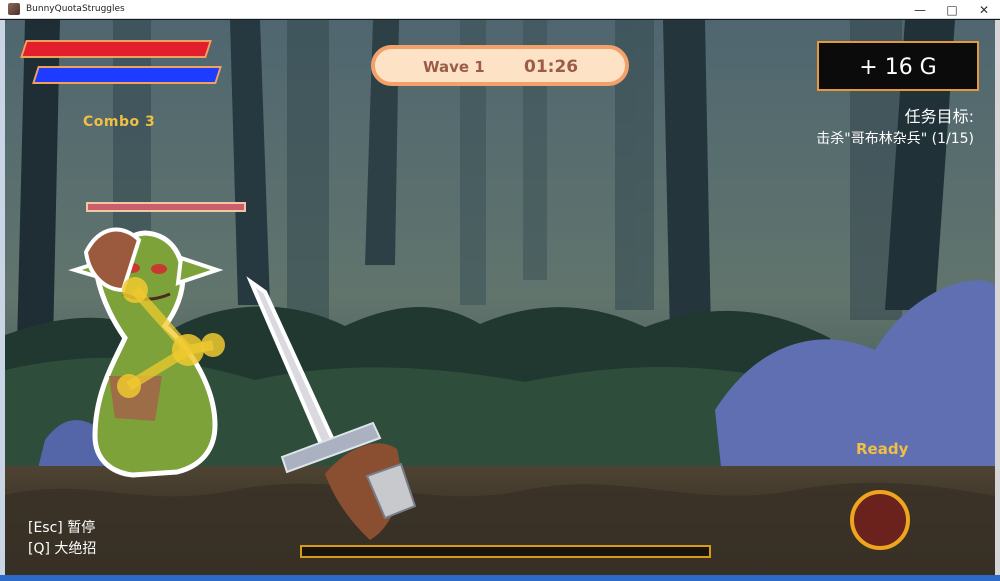  I want to click on control-hints: [Esc] 暂停 [Q] 大绝招, so click(62, 539).